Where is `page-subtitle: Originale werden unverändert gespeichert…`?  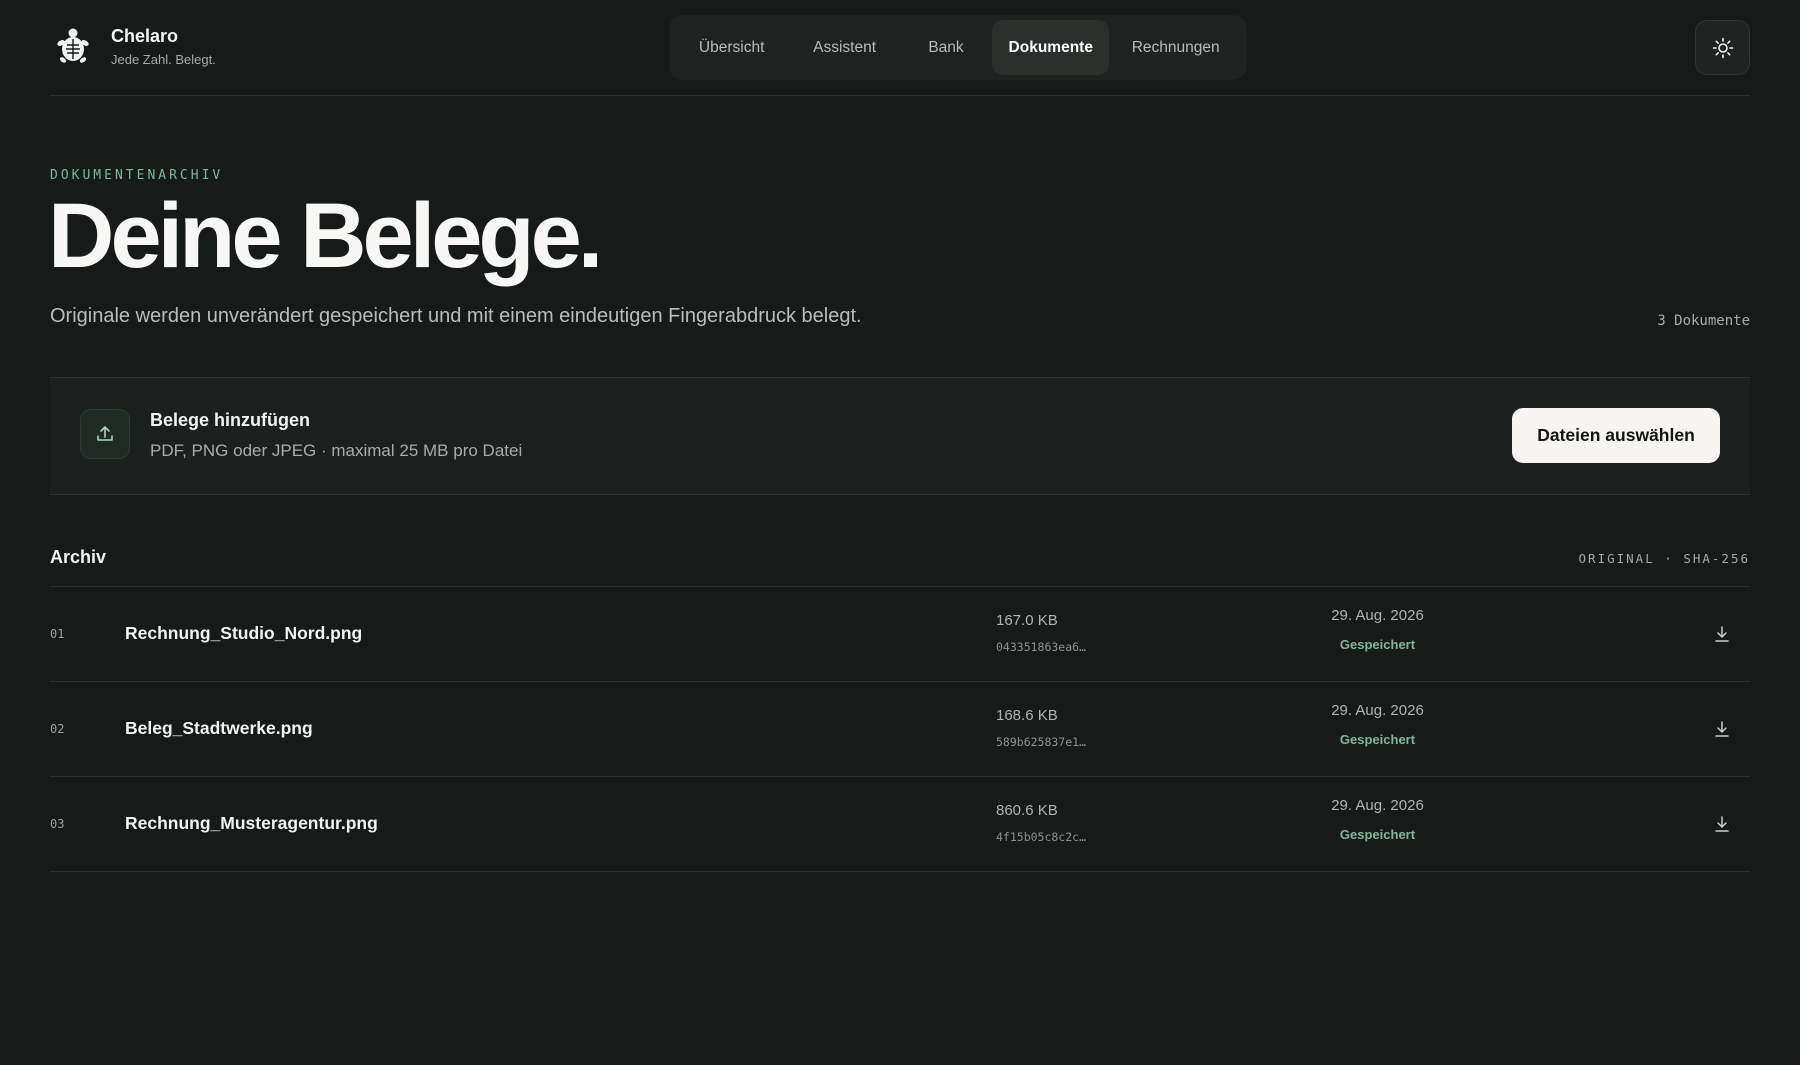
page-subtitle: Originale werden unverändert gespeichert… is located at coordinates (456, 316).